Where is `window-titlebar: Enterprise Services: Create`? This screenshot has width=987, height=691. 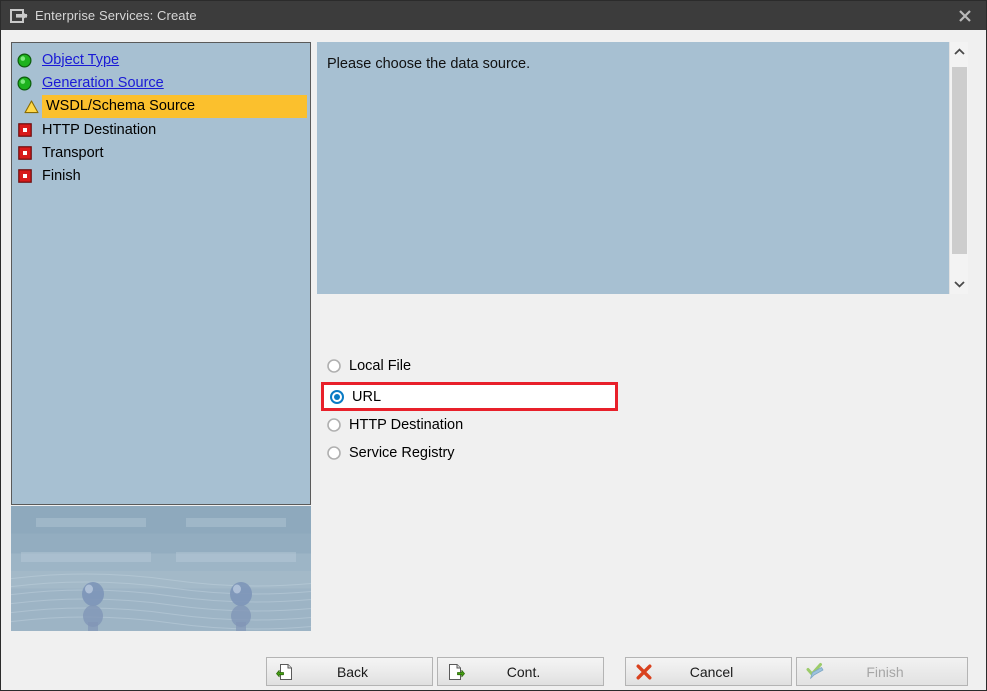
window-titlebar: Enterprise Services: Create is located at coordinates (493, 15).